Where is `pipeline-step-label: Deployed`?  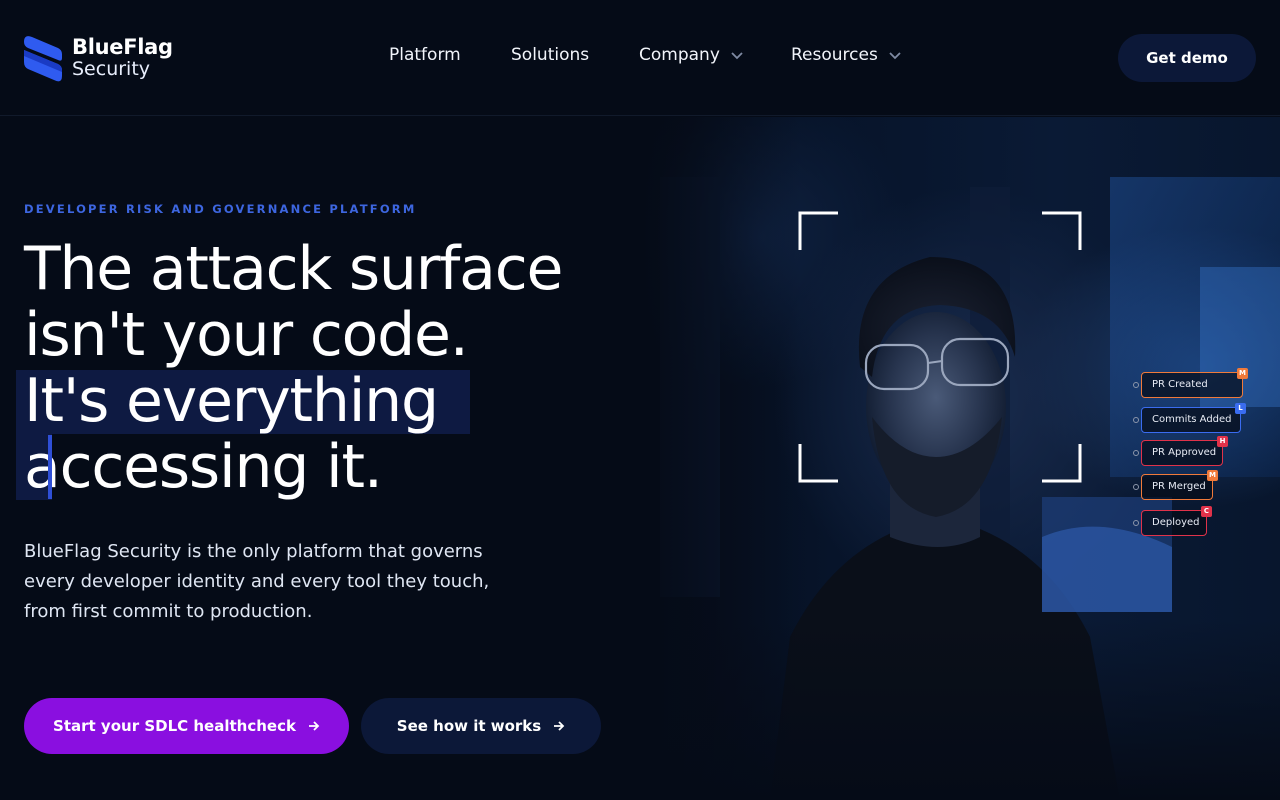
pipeline-step-label: Deployed is located at coordinates (1174, 523).